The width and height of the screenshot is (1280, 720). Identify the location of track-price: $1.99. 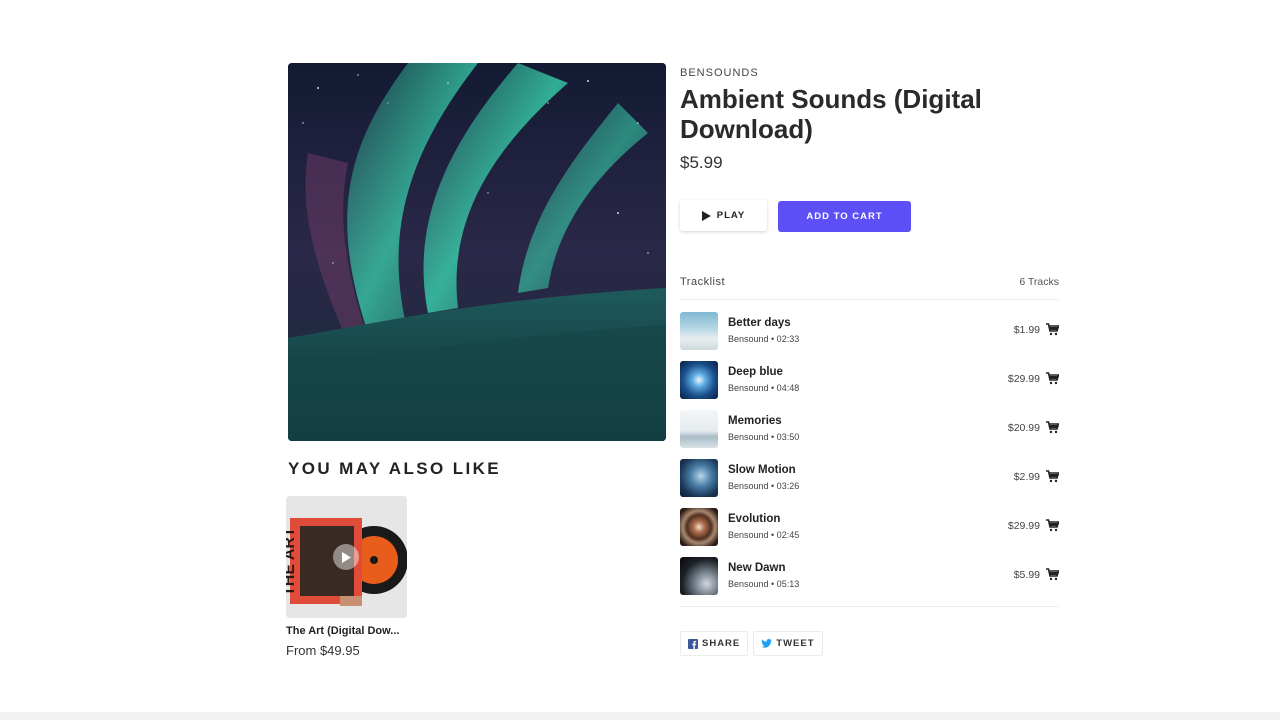
(1026, 330).